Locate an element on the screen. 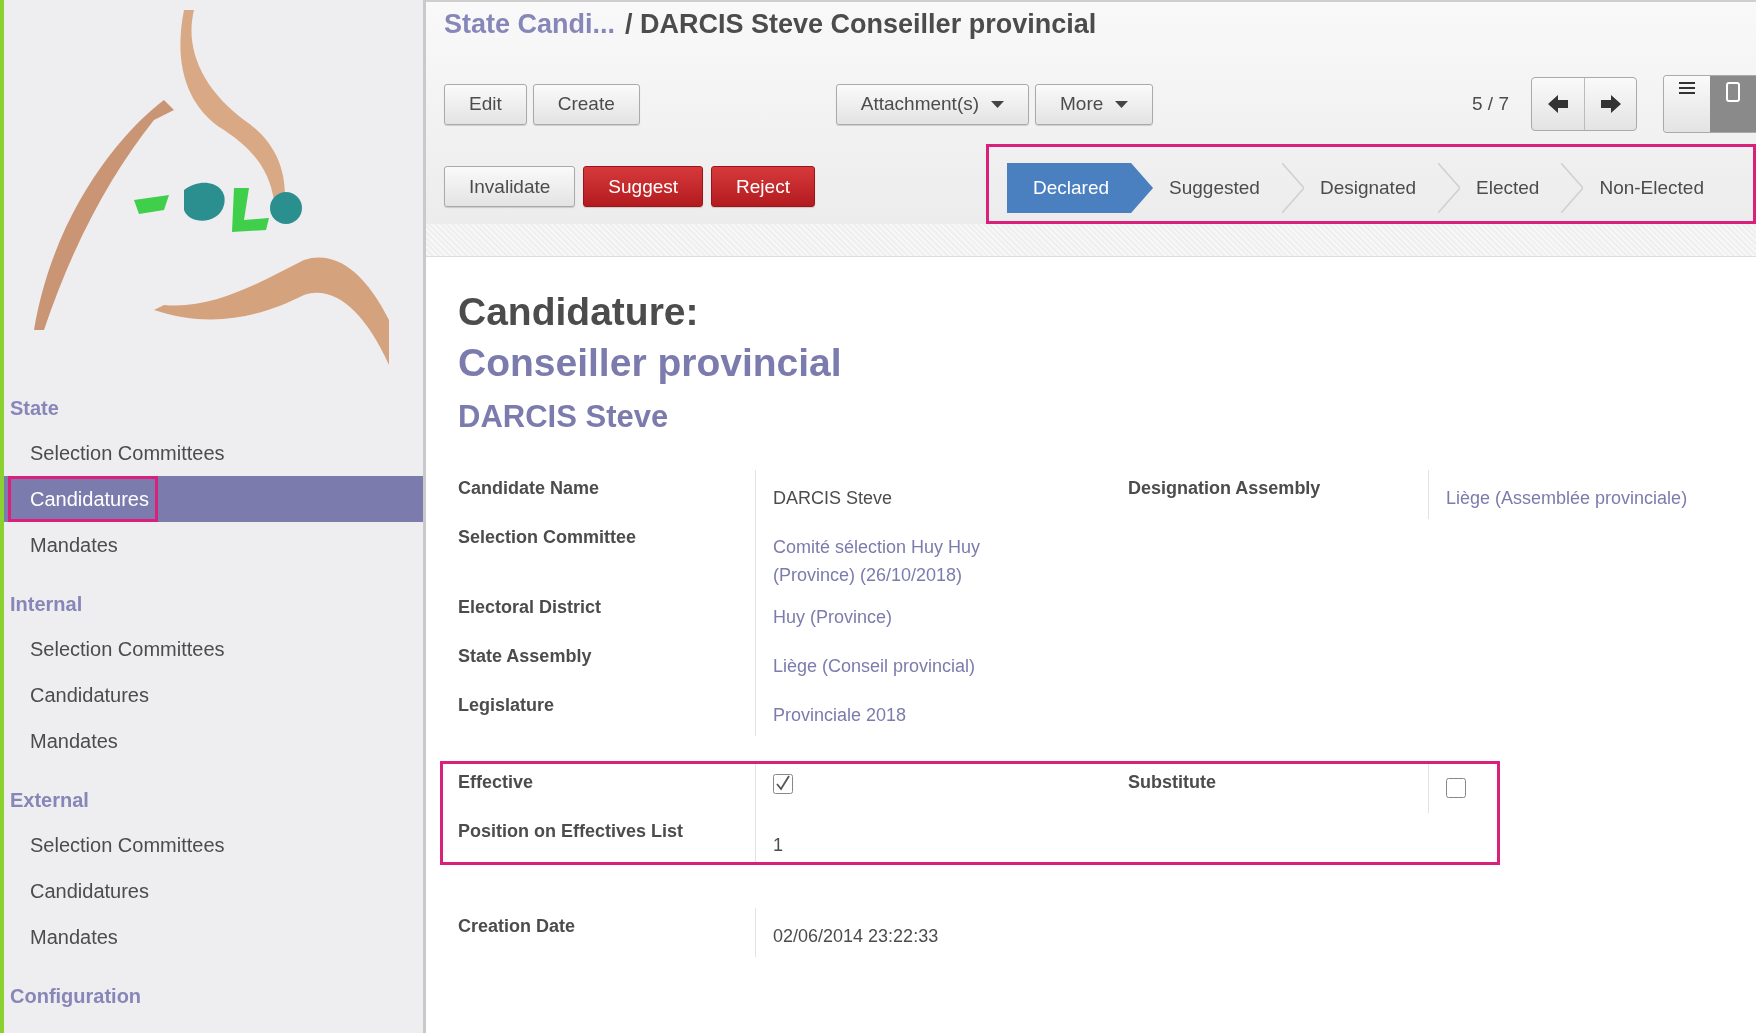  page-icon is located at coordinates (1733, 92).